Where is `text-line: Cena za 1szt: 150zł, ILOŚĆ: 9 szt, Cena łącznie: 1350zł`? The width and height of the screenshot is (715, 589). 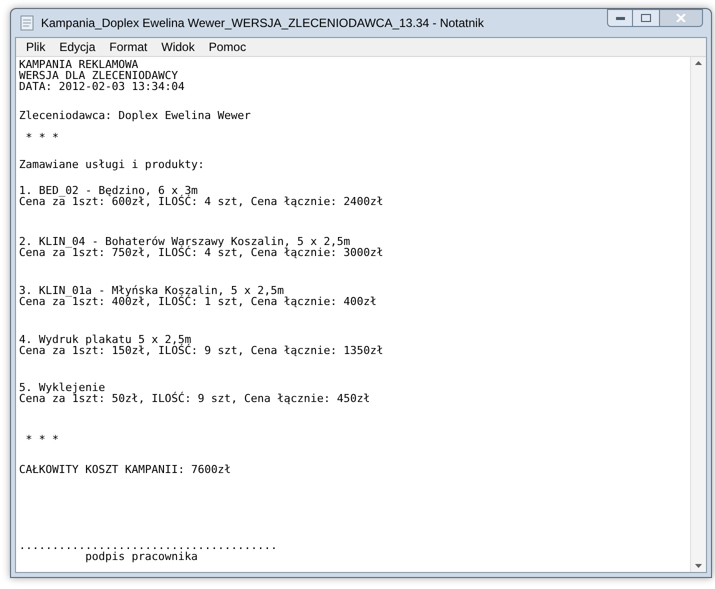 text-line: Cena za 1szt: 150zł, ILOŚĆ: 9 szt, Cena łącznie: 1350zł is located at coordinates (201, 350).